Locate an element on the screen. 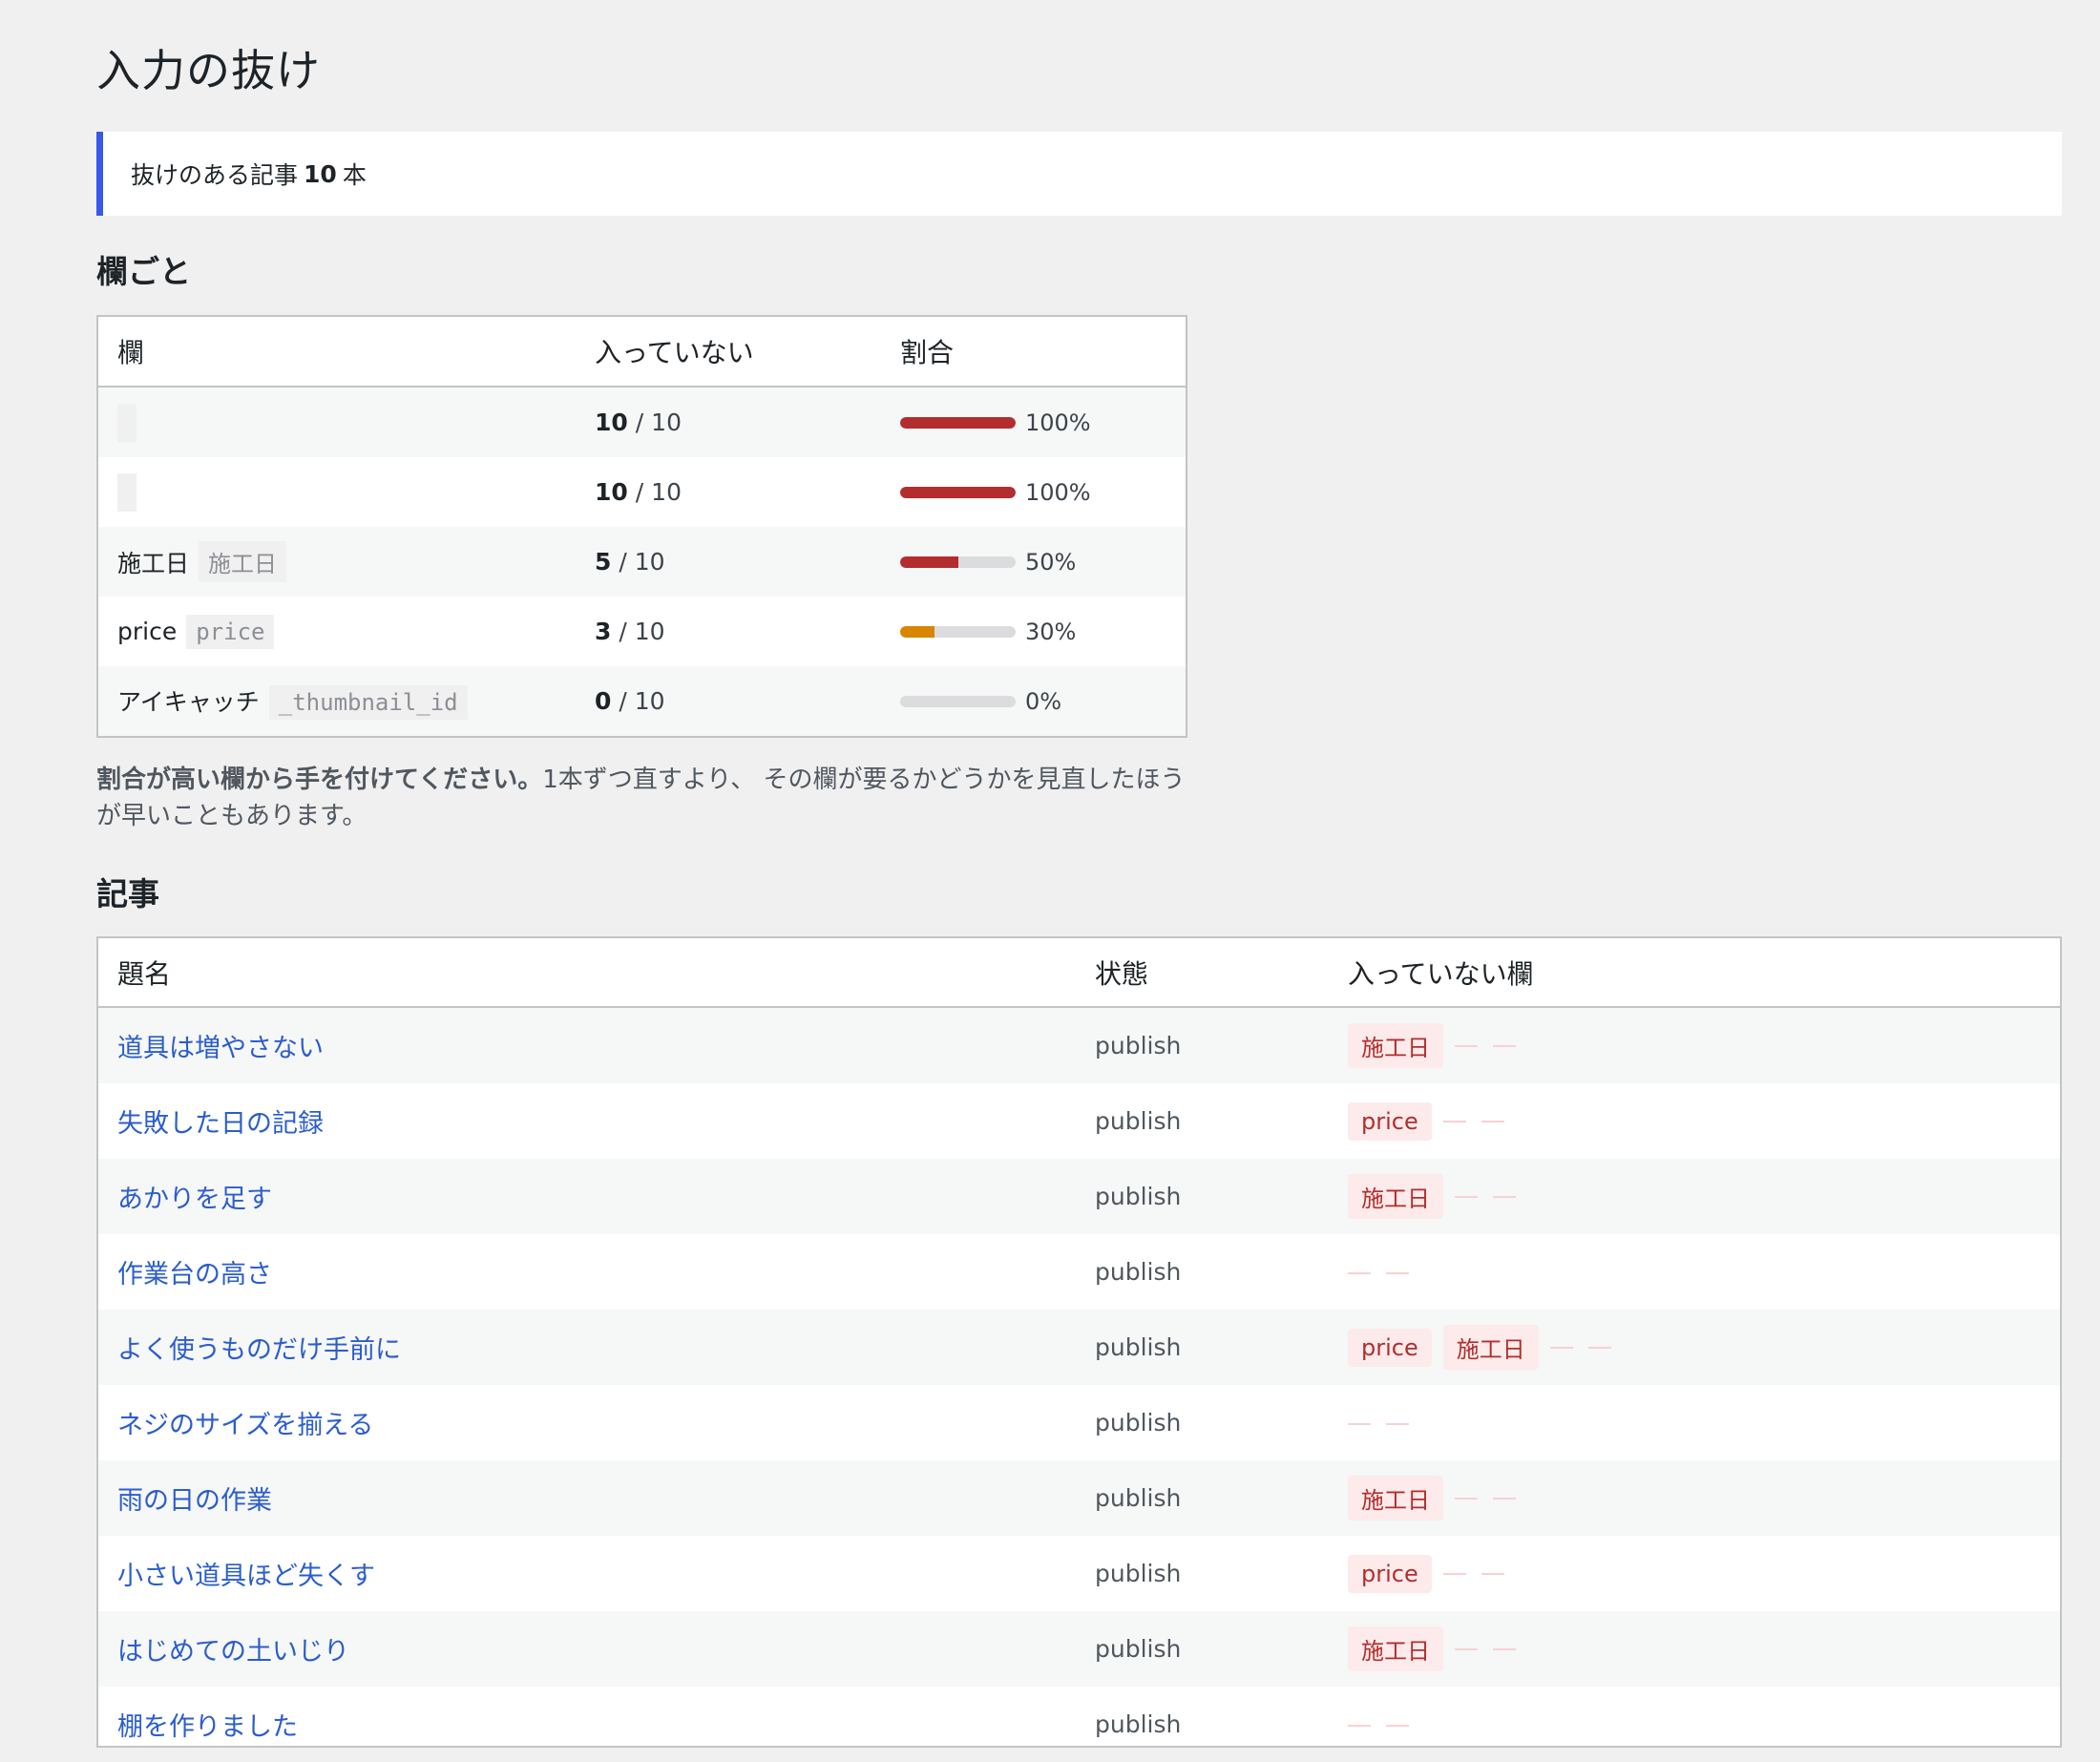 The image size is (2100, 1762). post-title-link: ネジのサイズを揃える is located at coordinates (245, 1426).